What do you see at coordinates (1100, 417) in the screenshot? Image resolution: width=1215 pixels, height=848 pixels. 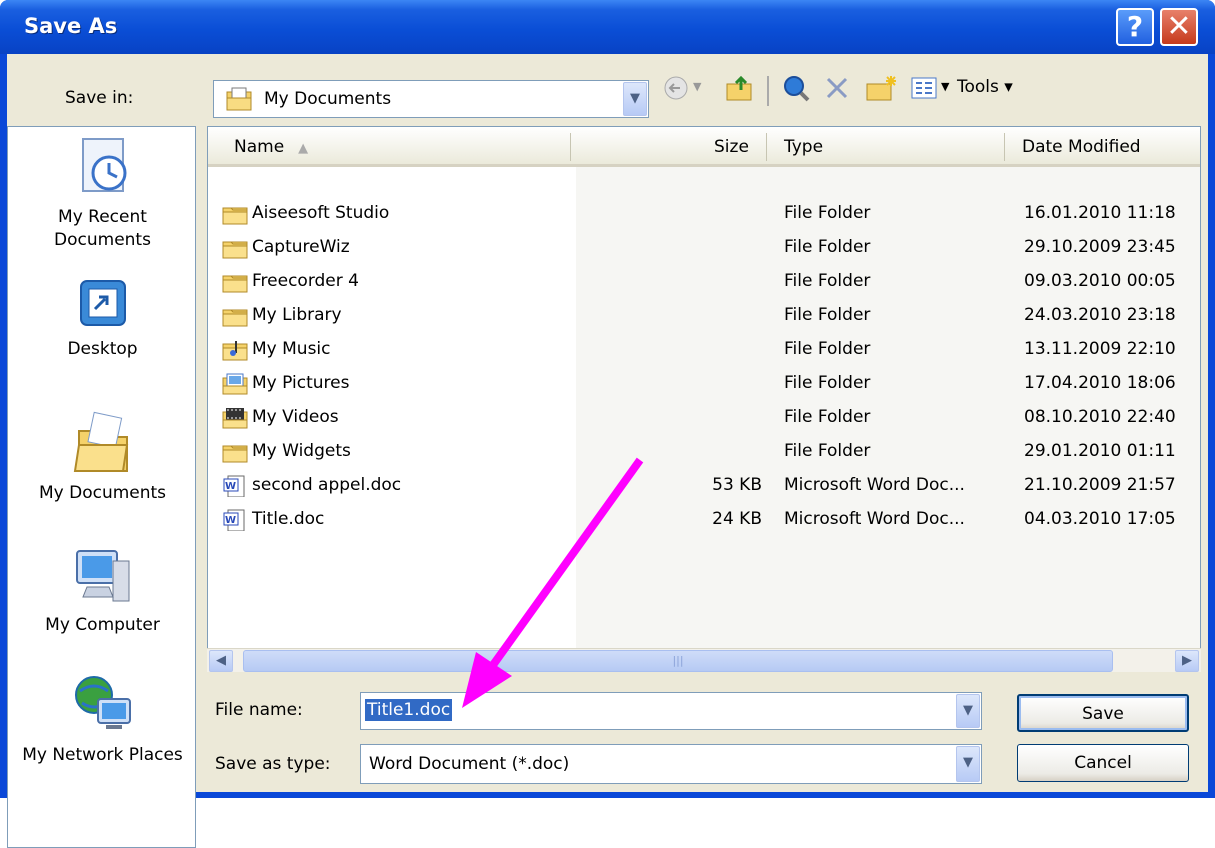 I see `file-date: 08.10.2010 22:40` at bounding box center [1100, 417].